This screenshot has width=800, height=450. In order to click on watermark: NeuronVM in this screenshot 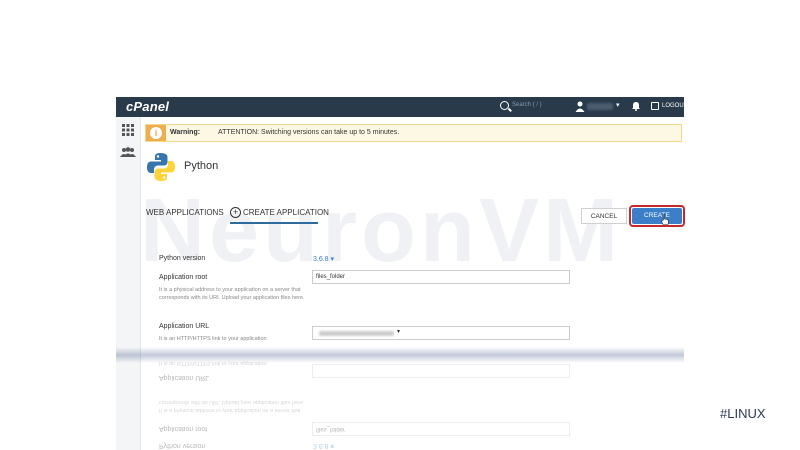, I will do `click(381, 231)`.